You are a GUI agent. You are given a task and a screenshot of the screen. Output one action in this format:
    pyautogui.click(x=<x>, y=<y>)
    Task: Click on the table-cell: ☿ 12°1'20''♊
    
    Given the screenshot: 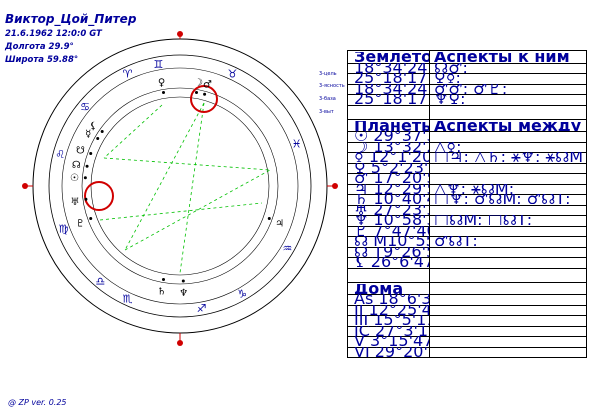 What is the action you would take?
    pyautogui.click(x=391, y=157)
    